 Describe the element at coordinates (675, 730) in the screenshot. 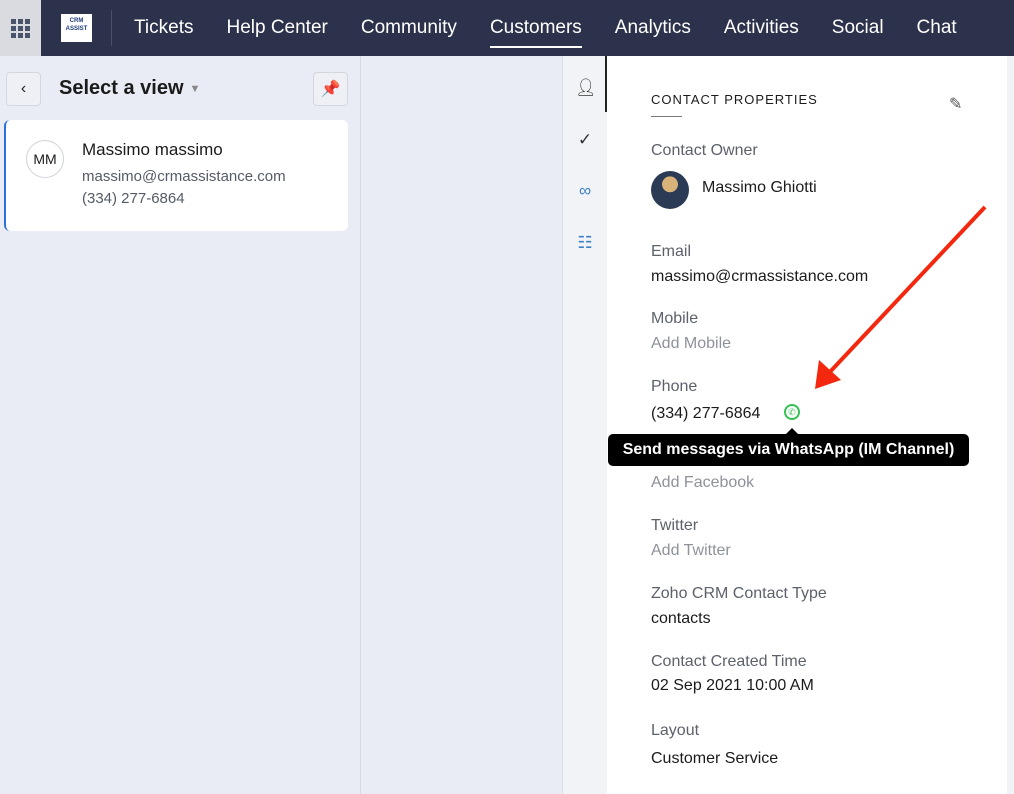

I see `layout-label: Layout` at that location.